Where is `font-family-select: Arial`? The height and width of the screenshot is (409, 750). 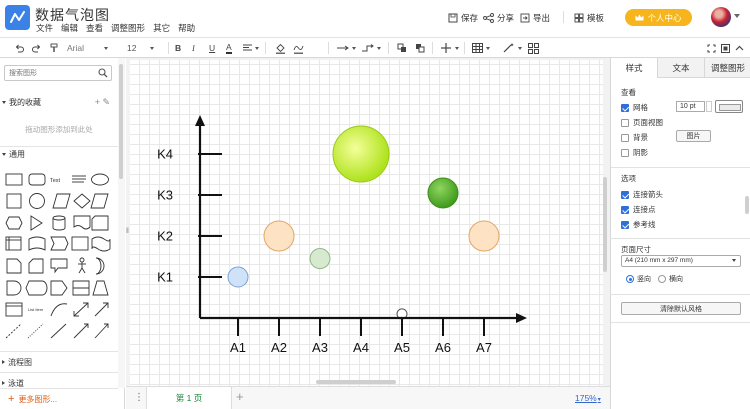 font-family-select: Arial is located at coordinates (89, 48).